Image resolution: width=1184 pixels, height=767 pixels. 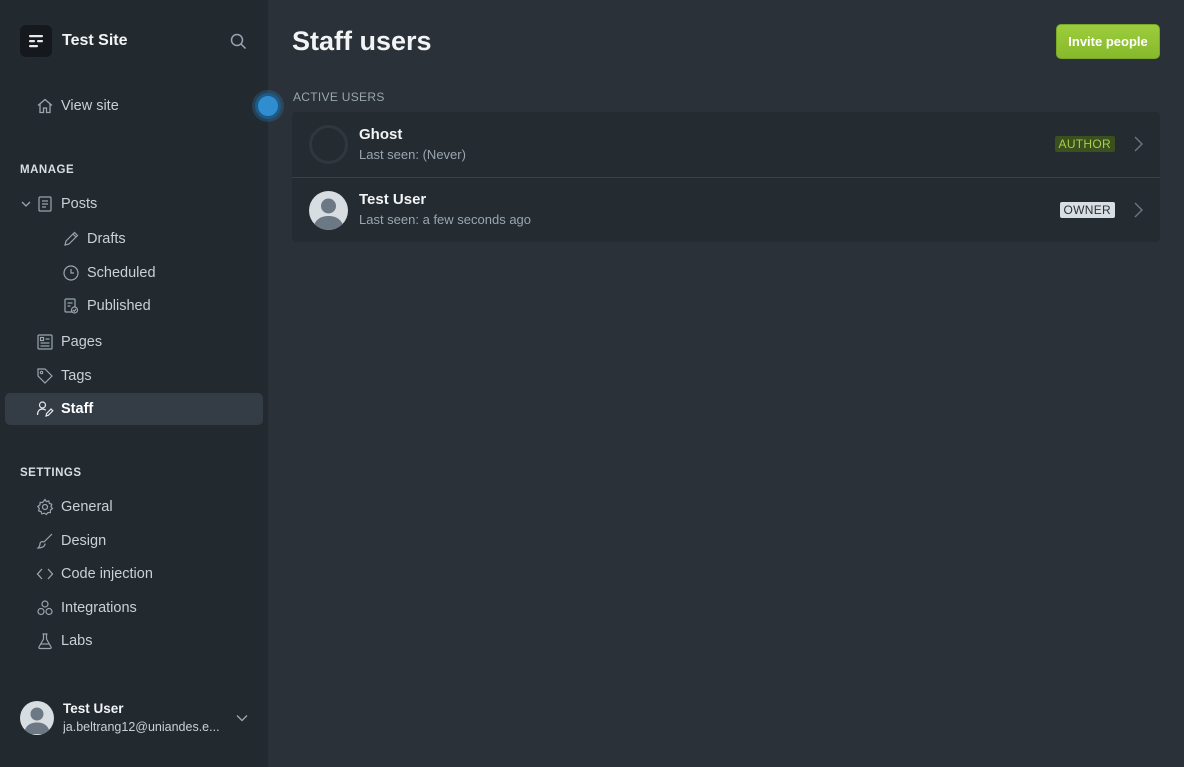 I want to click on pencil-icon, so click(x=71, y=239).